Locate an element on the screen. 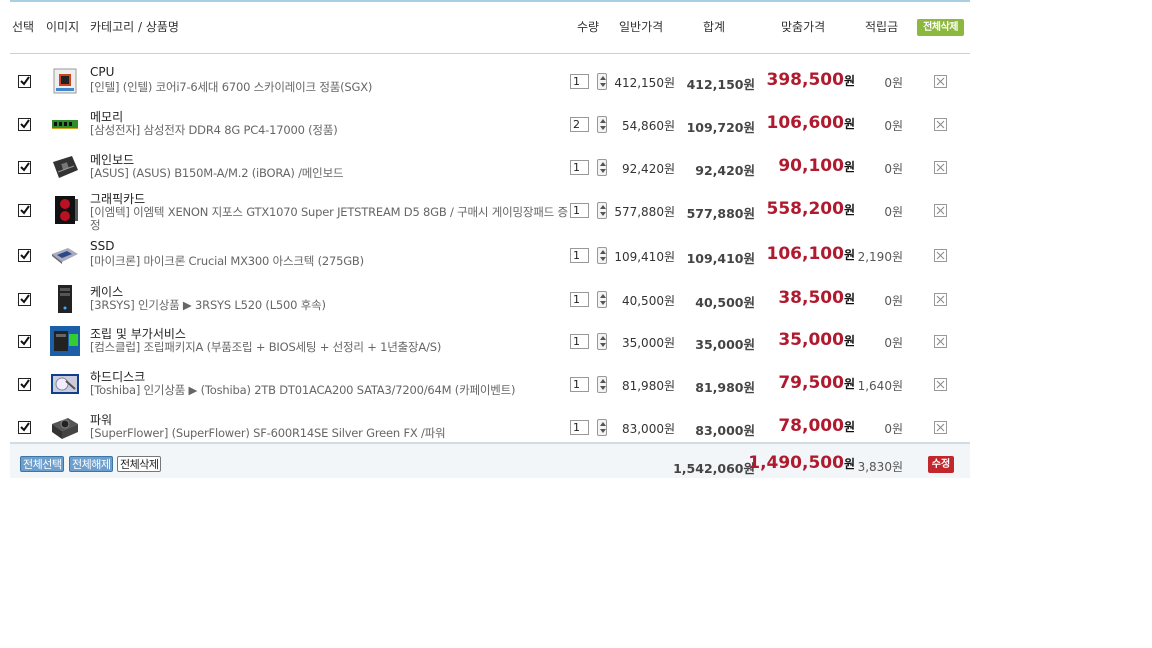 Image resolution: width=1152 pixels, height=648 pixels. item-name-link: [마이크론] 마이크론 Crucial MX300 아스크텍 (275GB) is located at coordinates (331, 261).